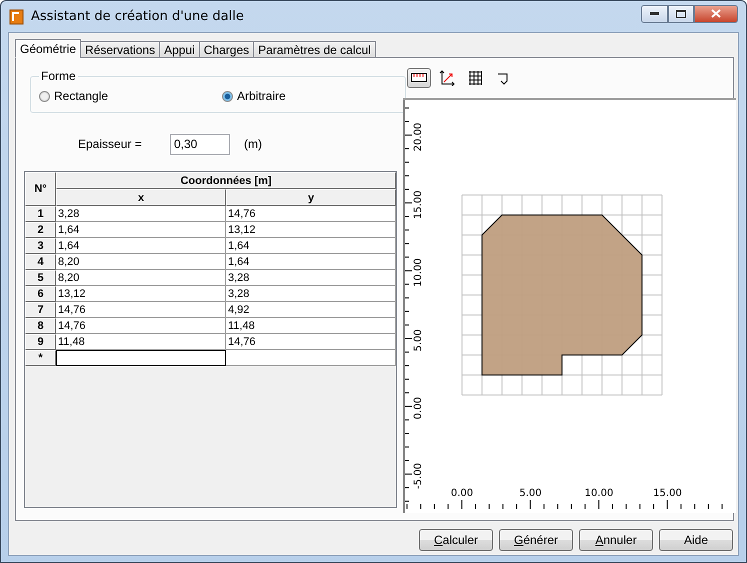  What do you see at coordinates (40, 230) in the screenshot?
I see `row-header: 2` at bounding box center [40, 230].